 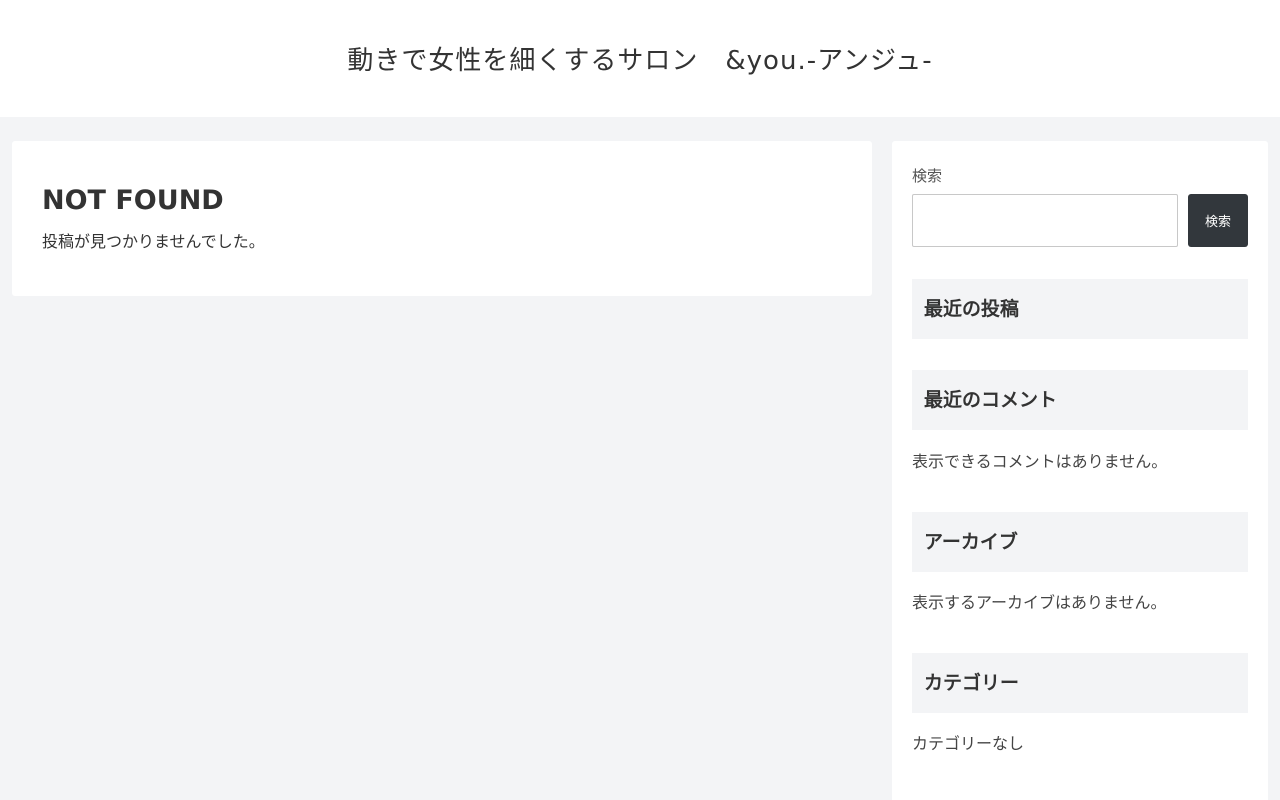 I want to click on not-found-message: 投稿が見つかりませんでした。, so click(x=153, y=241).